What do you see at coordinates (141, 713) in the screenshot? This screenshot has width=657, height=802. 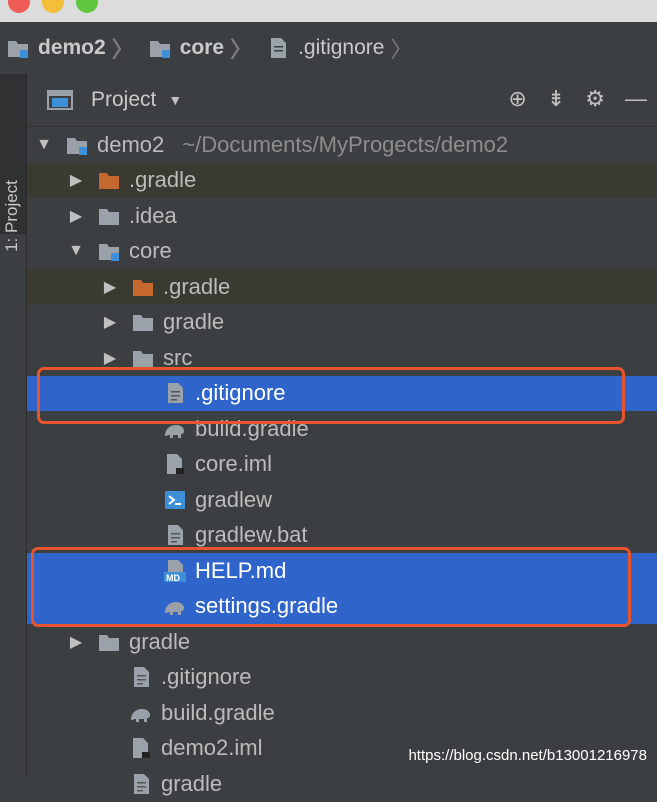 I see `gradle-elephant-icon` at bounding box center [141, 713].